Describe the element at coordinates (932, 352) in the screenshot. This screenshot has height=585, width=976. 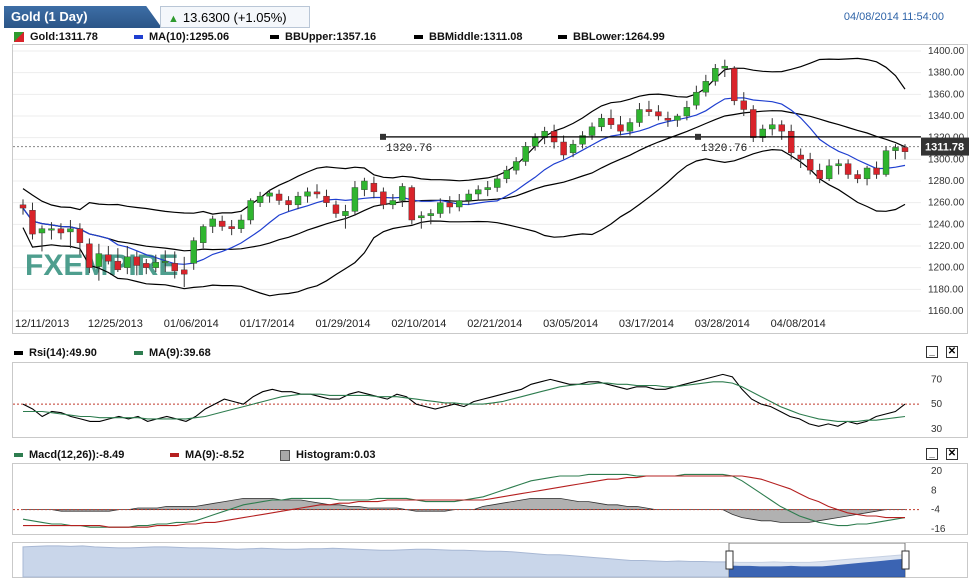
I see `rsi-minimize-button: _` at that location.